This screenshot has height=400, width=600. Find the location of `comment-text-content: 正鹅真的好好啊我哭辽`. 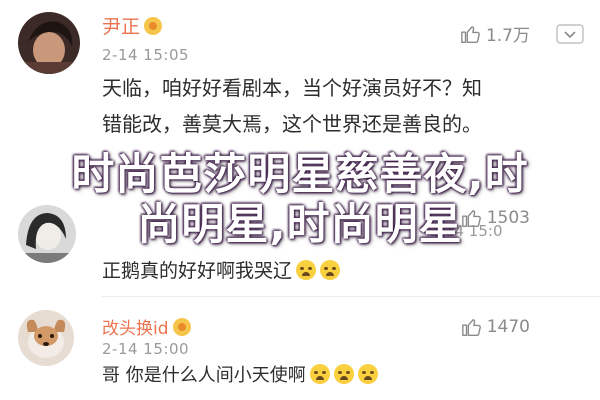

comment-text-content: 正鹅真的好好啊我哭辽 is located at coordinates (197, 271).